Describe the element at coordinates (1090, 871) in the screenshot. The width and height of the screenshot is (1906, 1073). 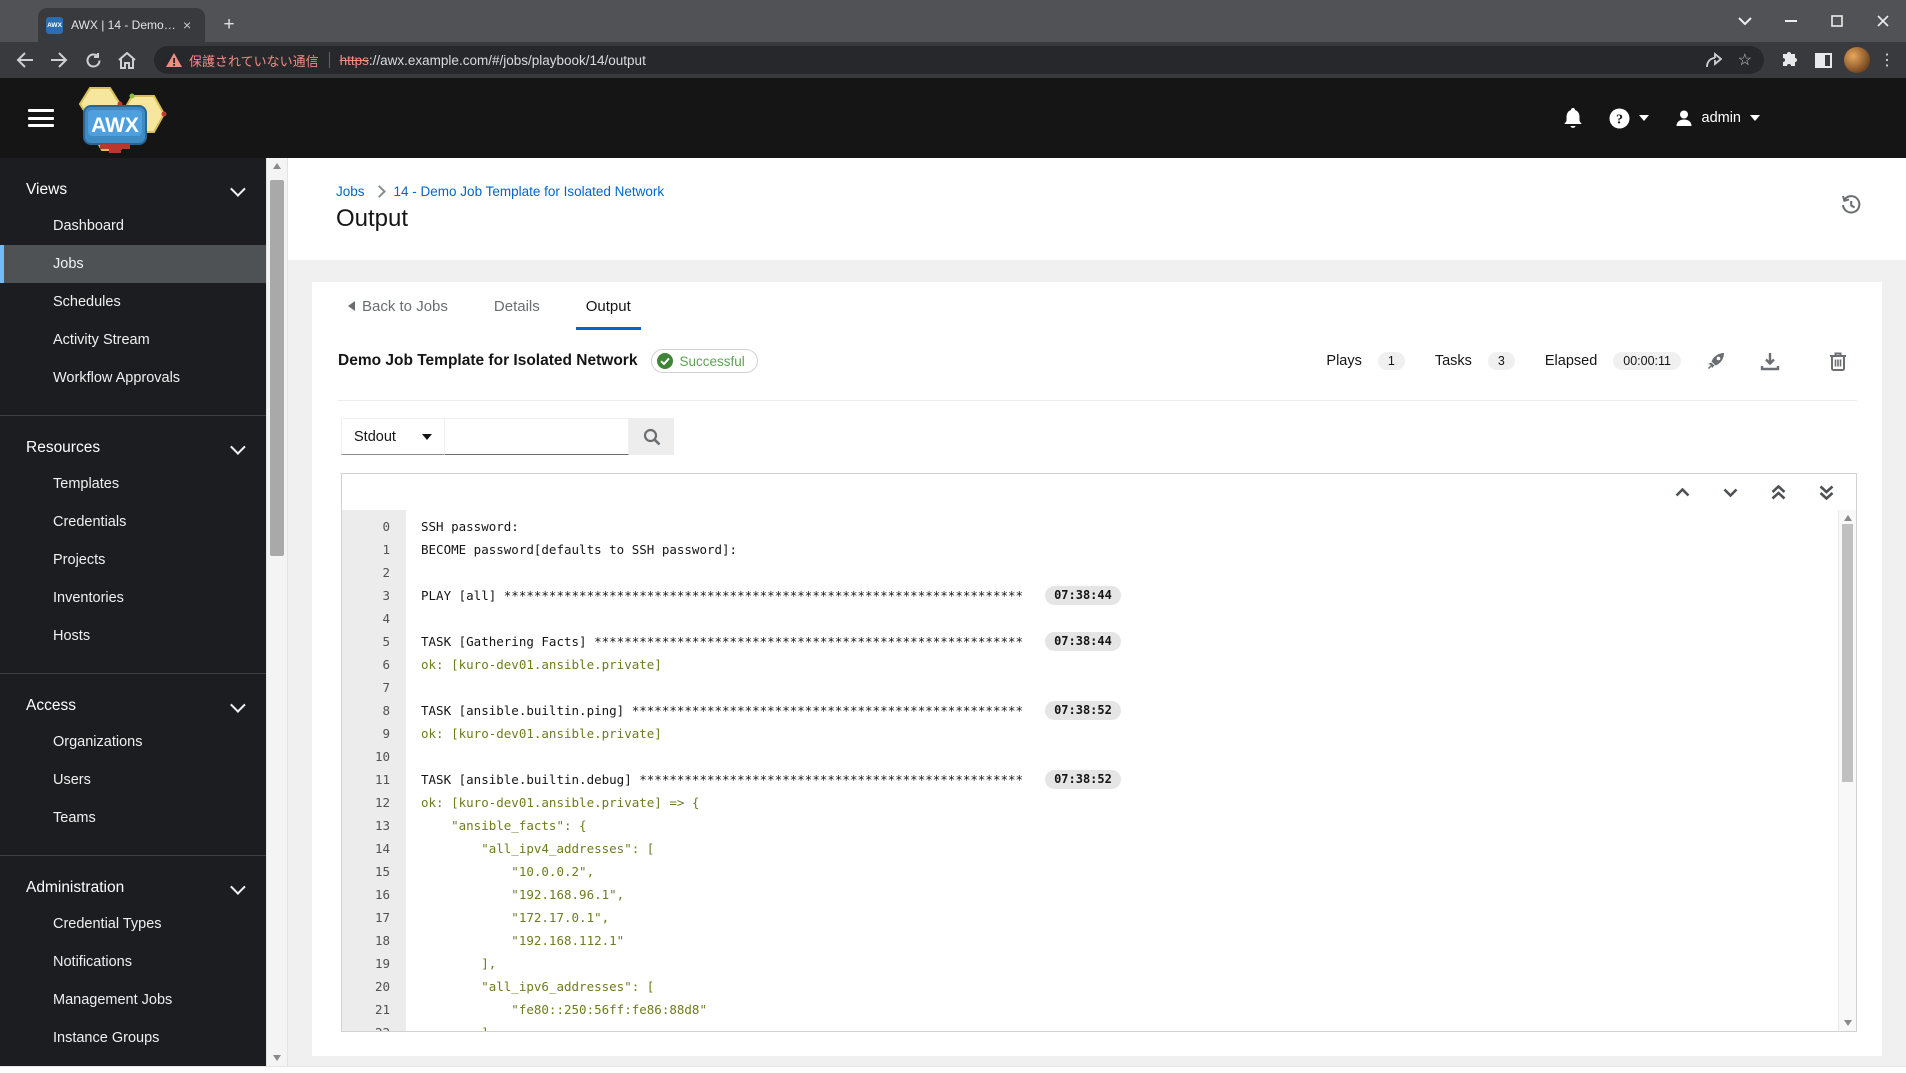
I see `console-line: 15 "10.0.0.2",` at that location.